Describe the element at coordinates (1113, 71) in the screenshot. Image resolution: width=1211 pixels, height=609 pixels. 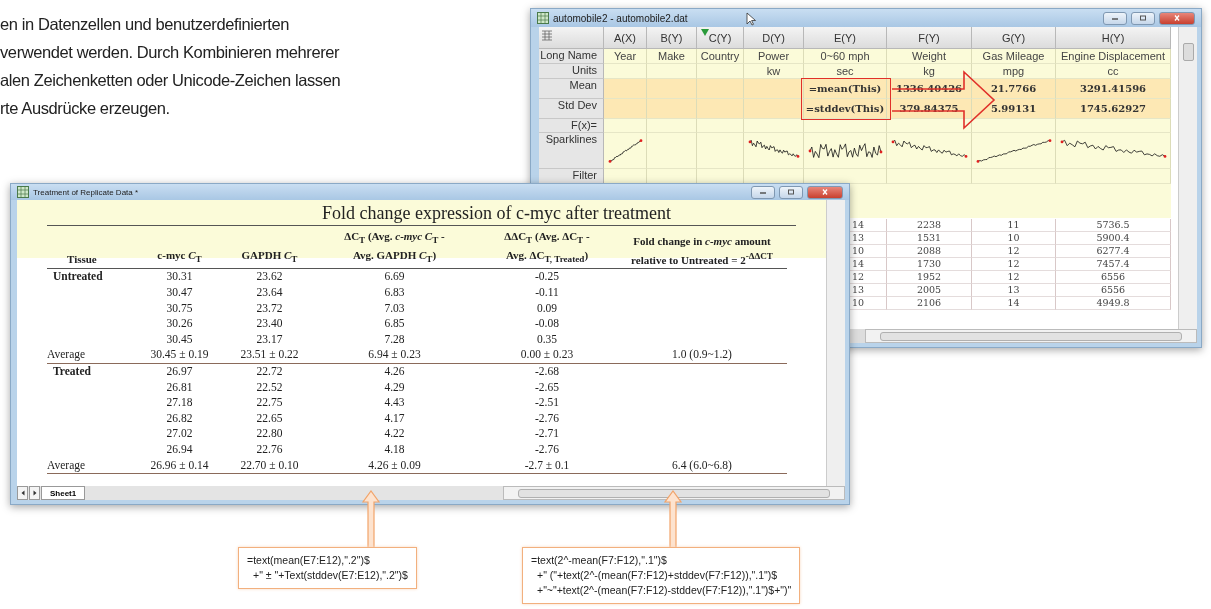
I see `table-cell: cc` at that location.